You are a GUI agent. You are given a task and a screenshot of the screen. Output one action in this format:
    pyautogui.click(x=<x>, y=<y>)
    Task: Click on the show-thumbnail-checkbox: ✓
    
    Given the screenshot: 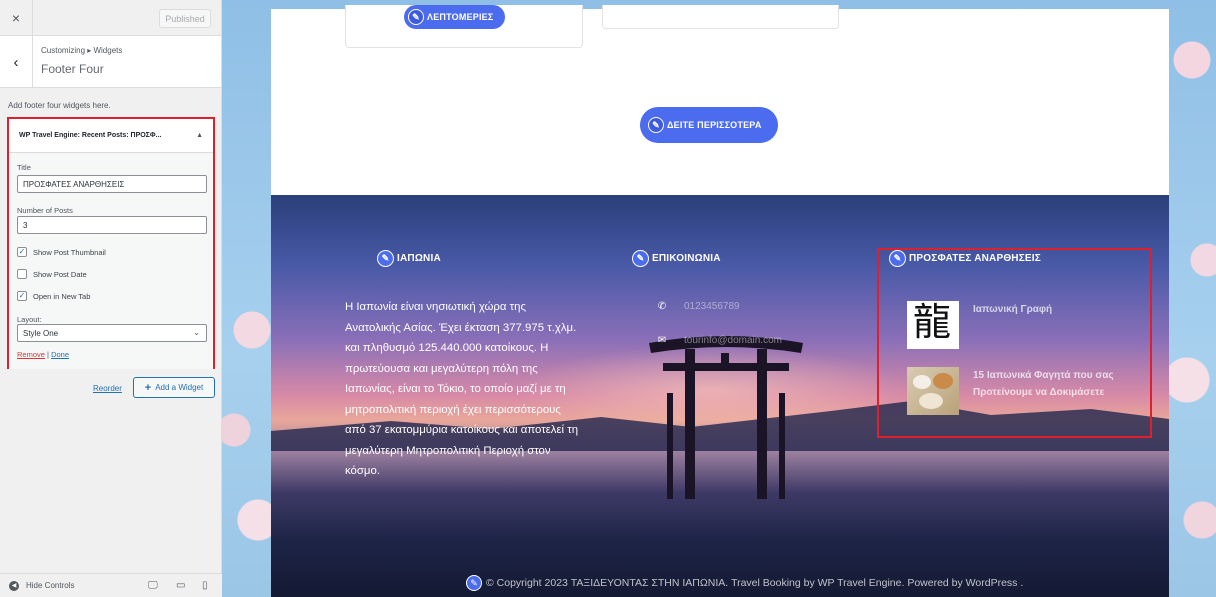 What is the action you would take?
    pyautogui.click(x=22, y=252)
    